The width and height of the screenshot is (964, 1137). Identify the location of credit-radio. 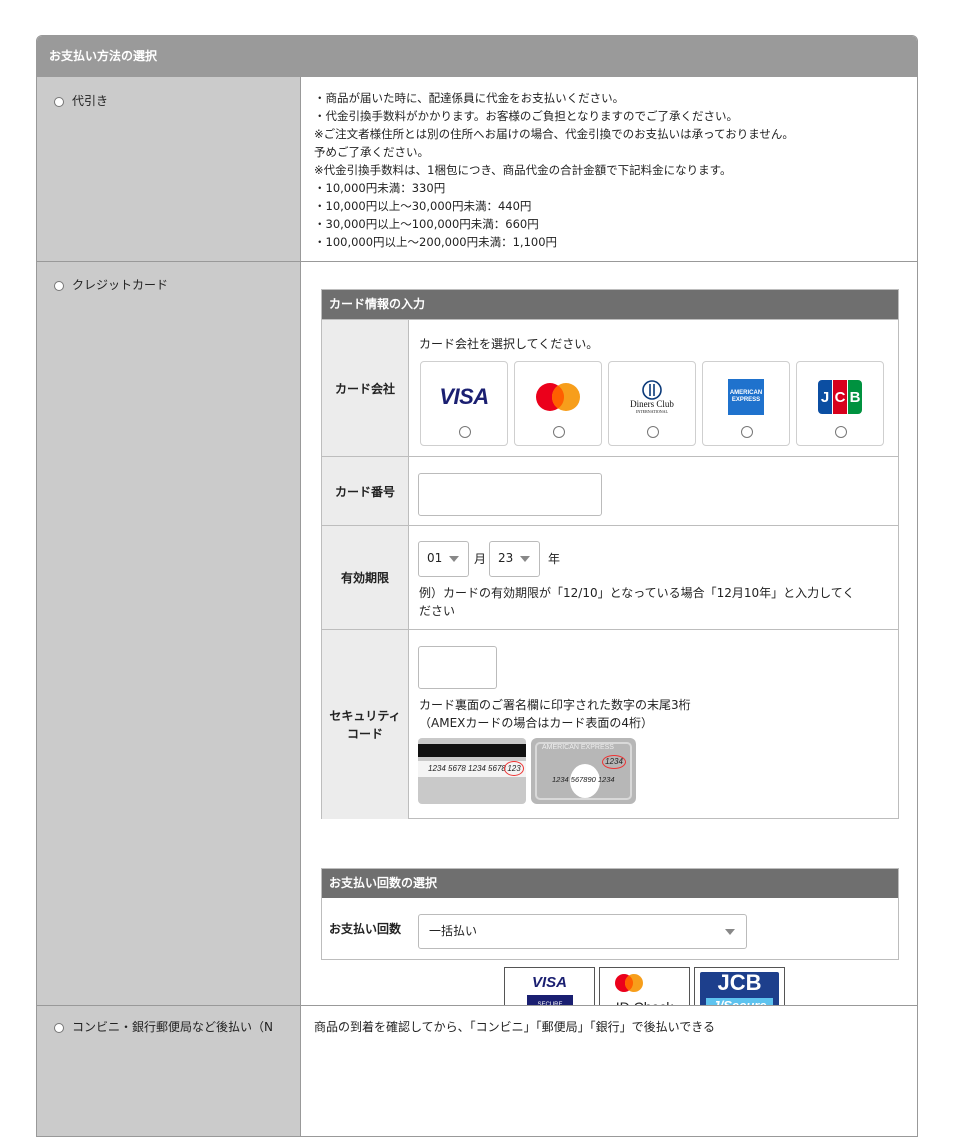
(59, 285).